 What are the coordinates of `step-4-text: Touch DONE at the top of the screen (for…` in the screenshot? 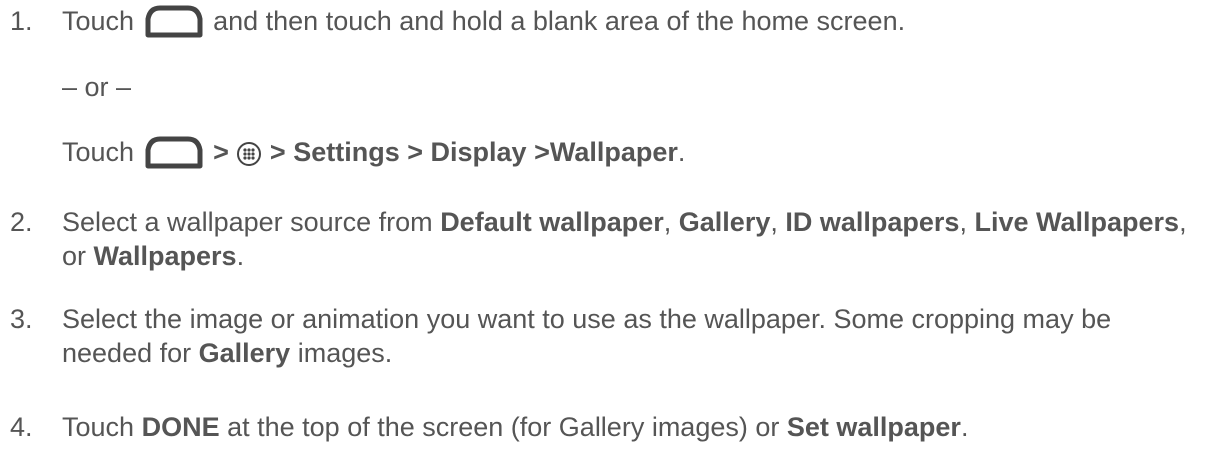 It's located at (515, 427).